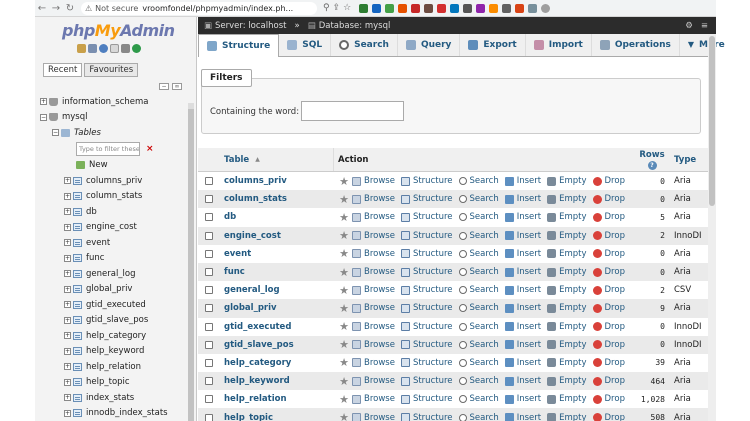  I want to click on tree-tables-group: − Tables, so click(115, 133).